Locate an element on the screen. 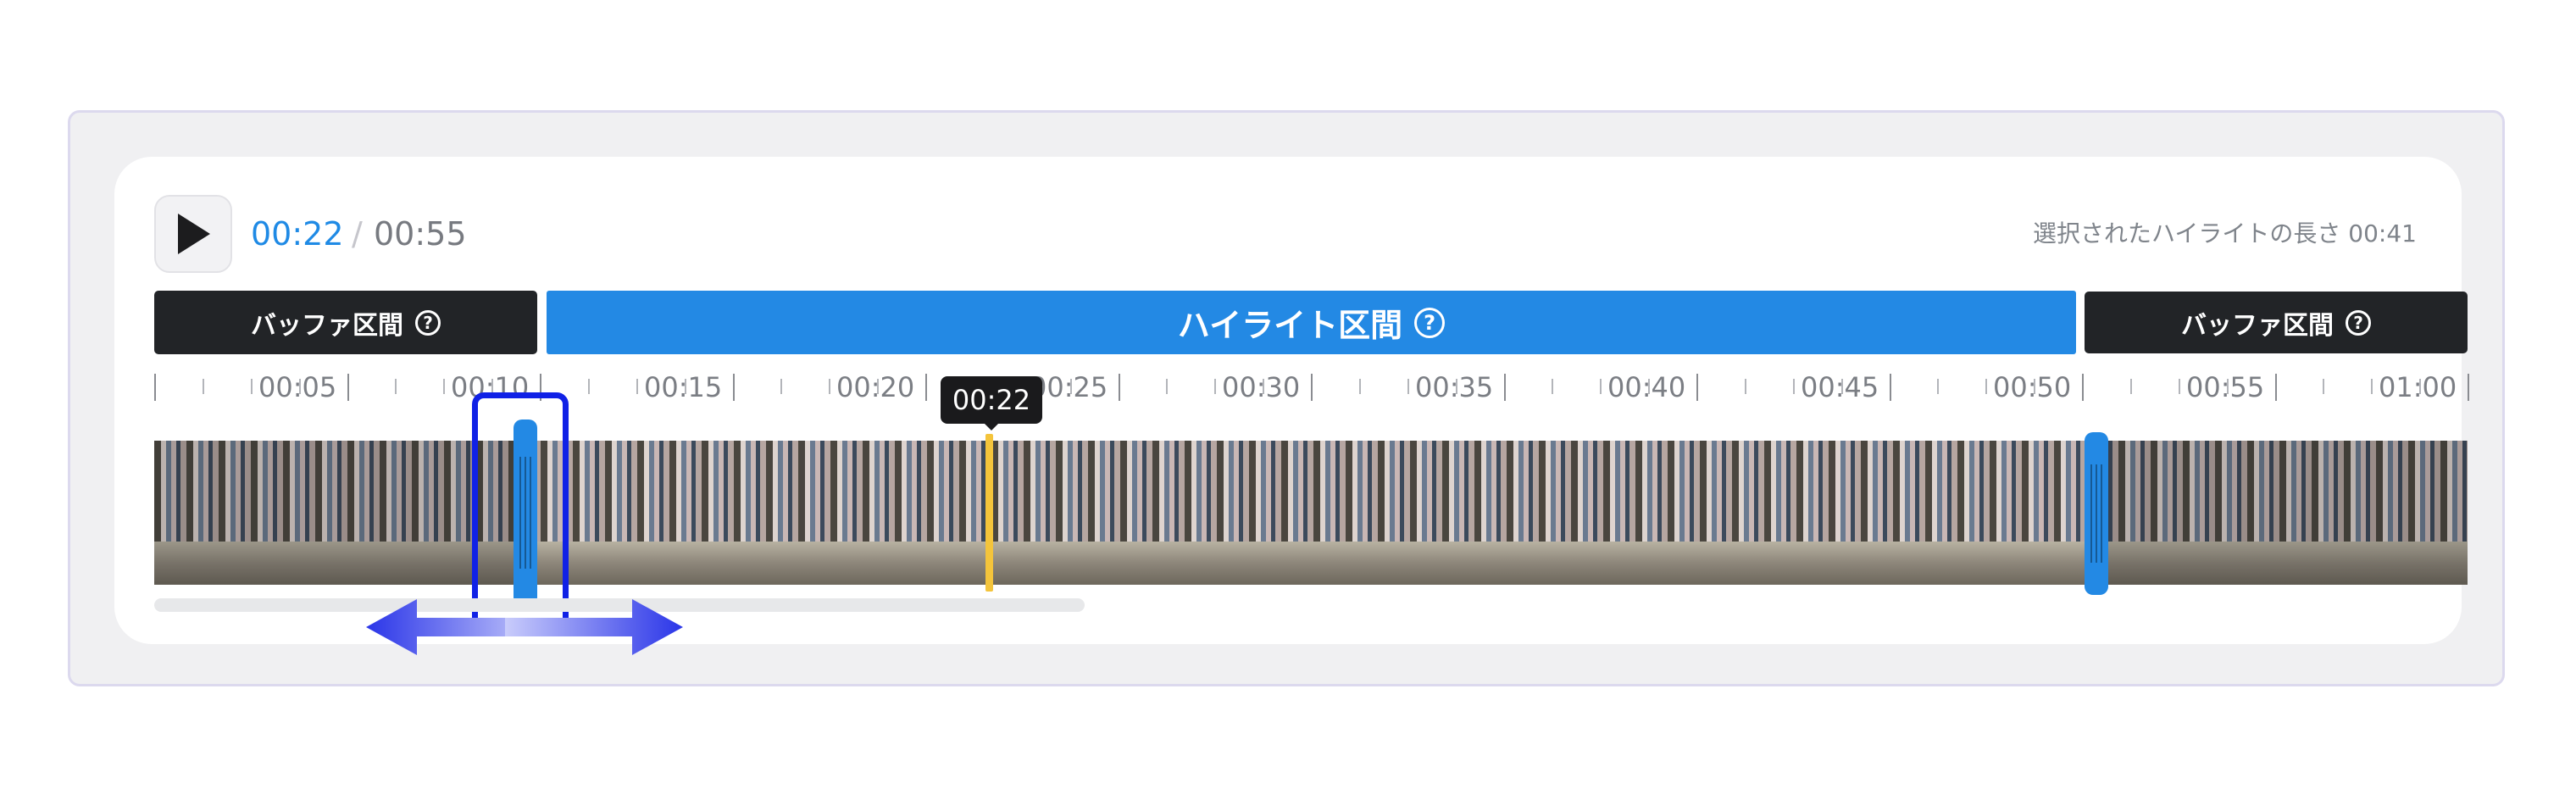 Image resolution: width=2576 pixels, height=800 pixels. buffer-zone-left-label: バッファ区間 is located at coordinates (327, 325).